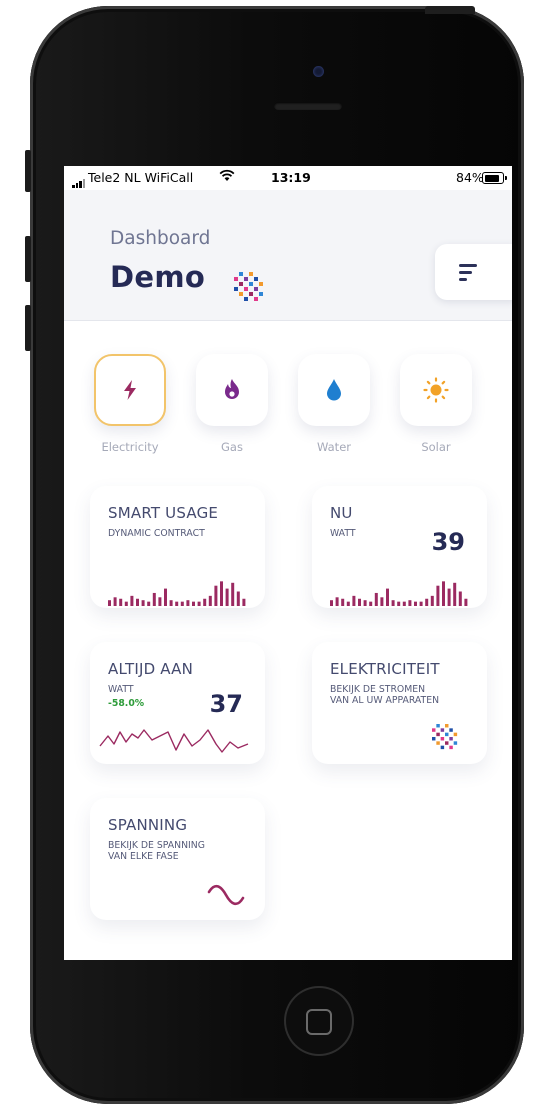 The width and height of the screenshot is (536, 1109). What do you see at coordinates (141, 177) in the screenshot?
I see `carrier-label: Tele2 NL WiFiCall` at bounding box center [141, 177].